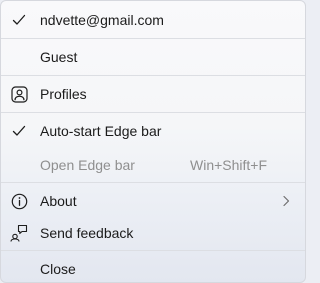 The height and width of the screenshot is (283, 320). I want to click on about-item: About, so click(153, 201).